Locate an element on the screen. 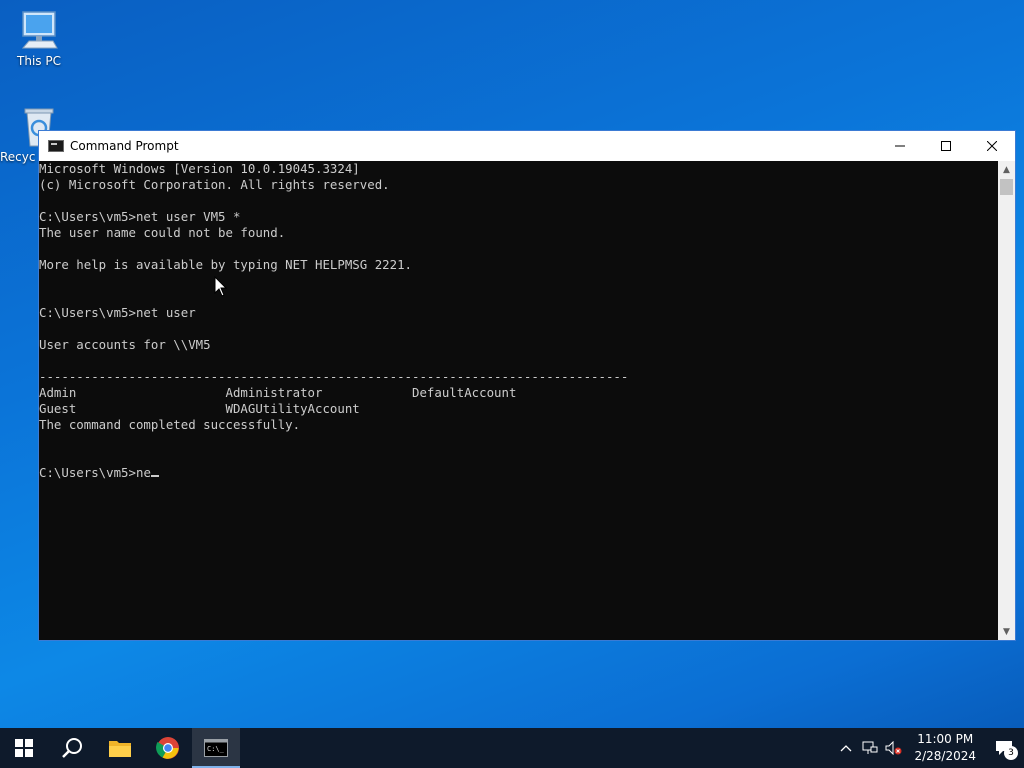  console-line: The user name could not be found. is located at coordinates (162, 232).